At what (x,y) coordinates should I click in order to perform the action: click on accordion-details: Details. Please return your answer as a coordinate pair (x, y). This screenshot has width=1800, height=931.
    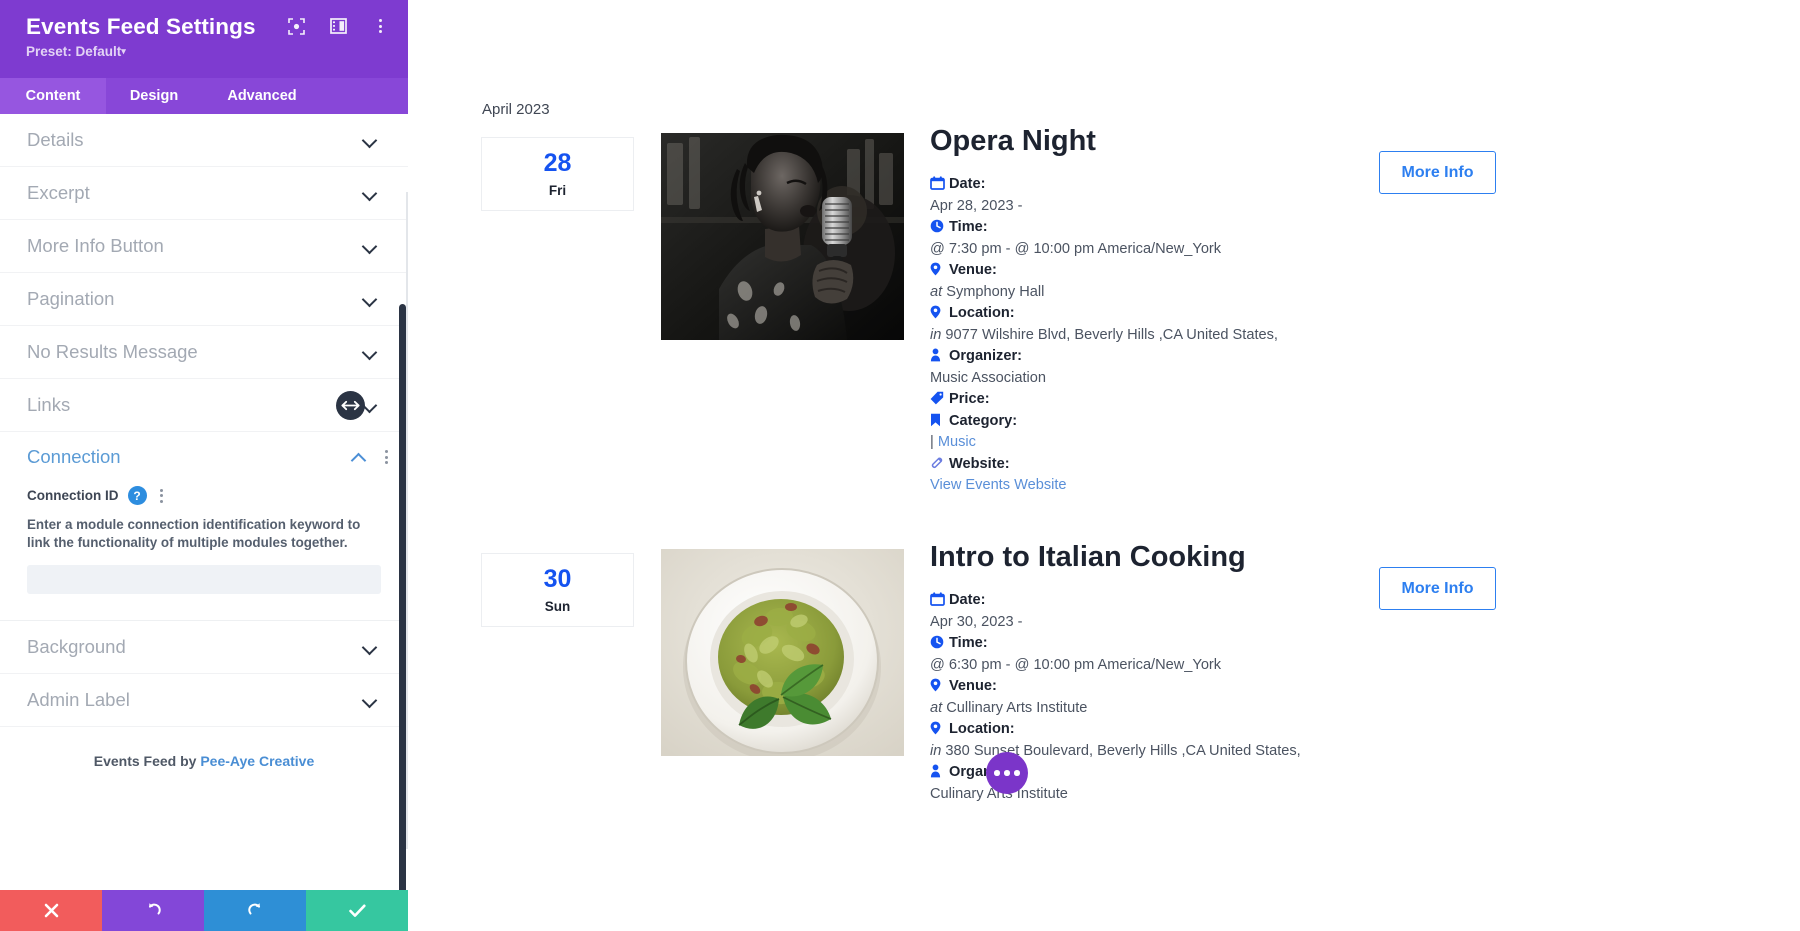
    Looking at the image, I should click on (204, 140).